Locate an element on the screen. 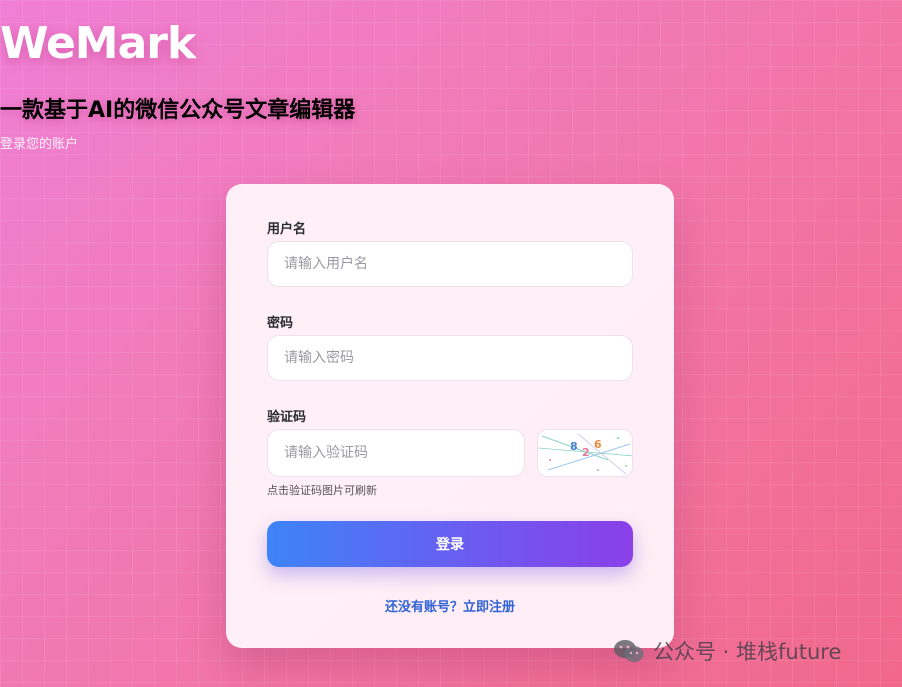 This screenshot has width=902, height=687. captcha-char-1: 8 is located at coordinates (574, 446).